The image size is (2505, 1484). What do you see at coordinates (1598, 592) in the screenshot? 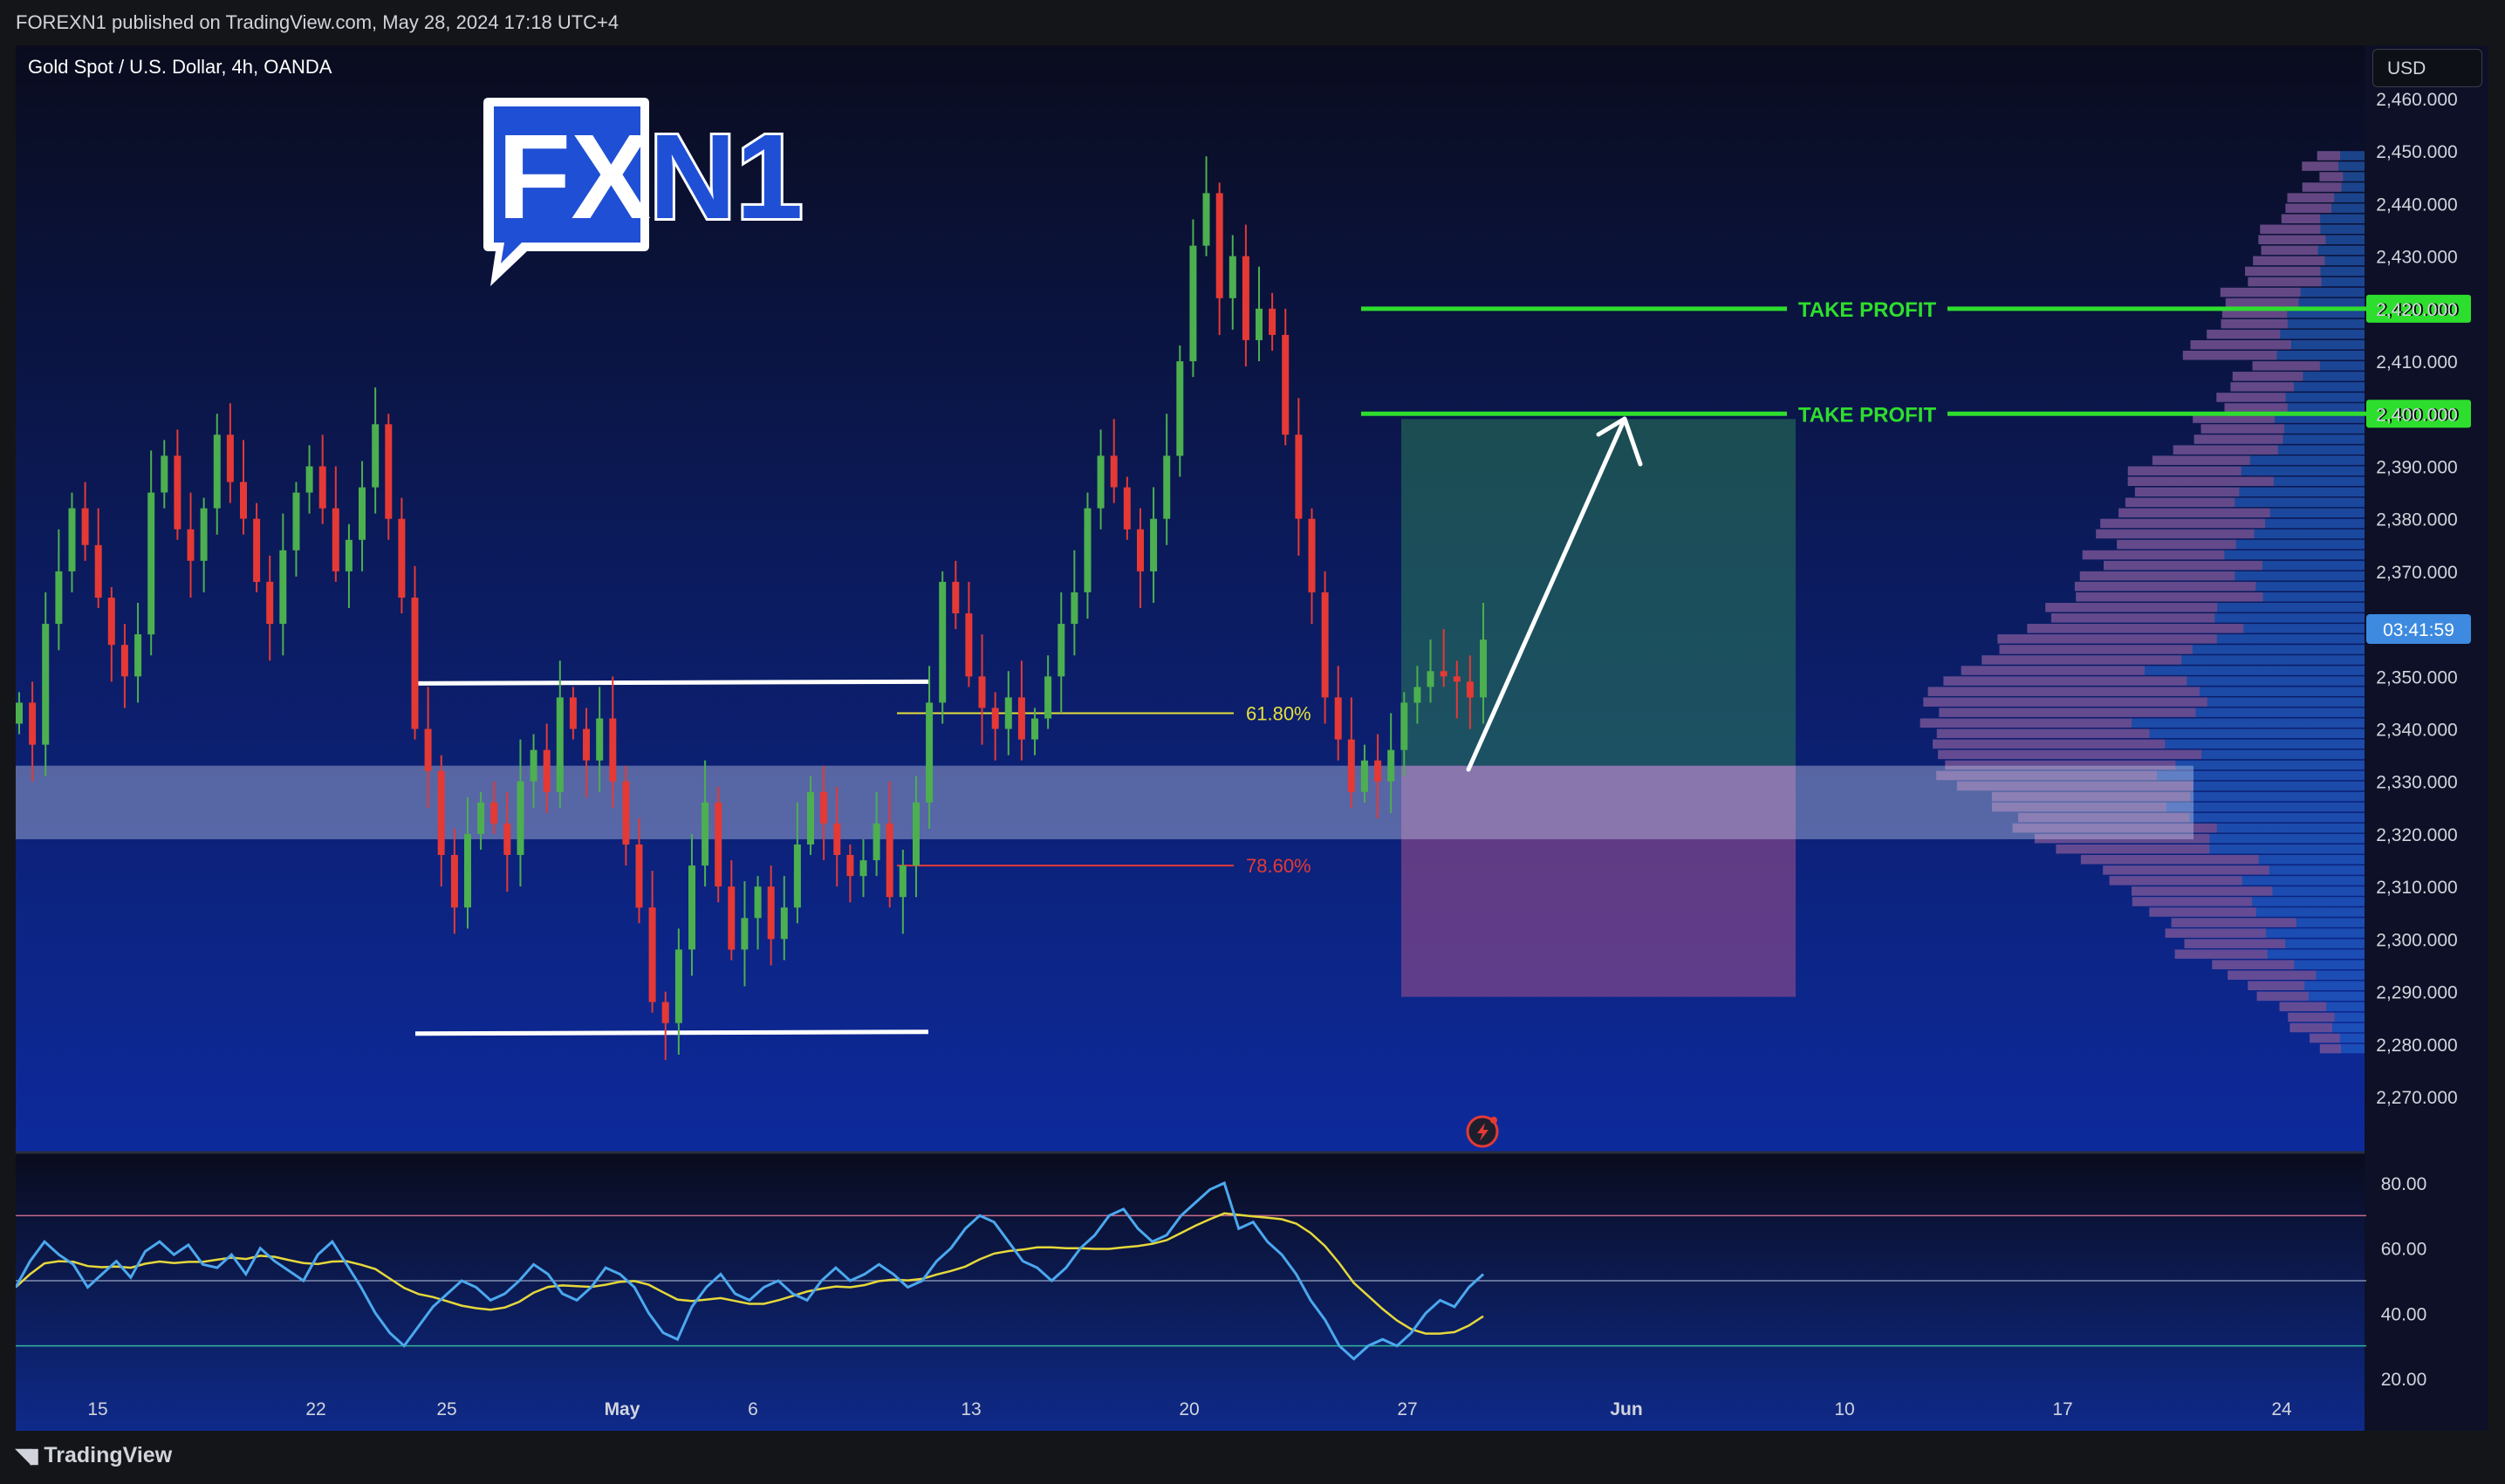
I see `target-zone` at bounding box center [1598, 592].